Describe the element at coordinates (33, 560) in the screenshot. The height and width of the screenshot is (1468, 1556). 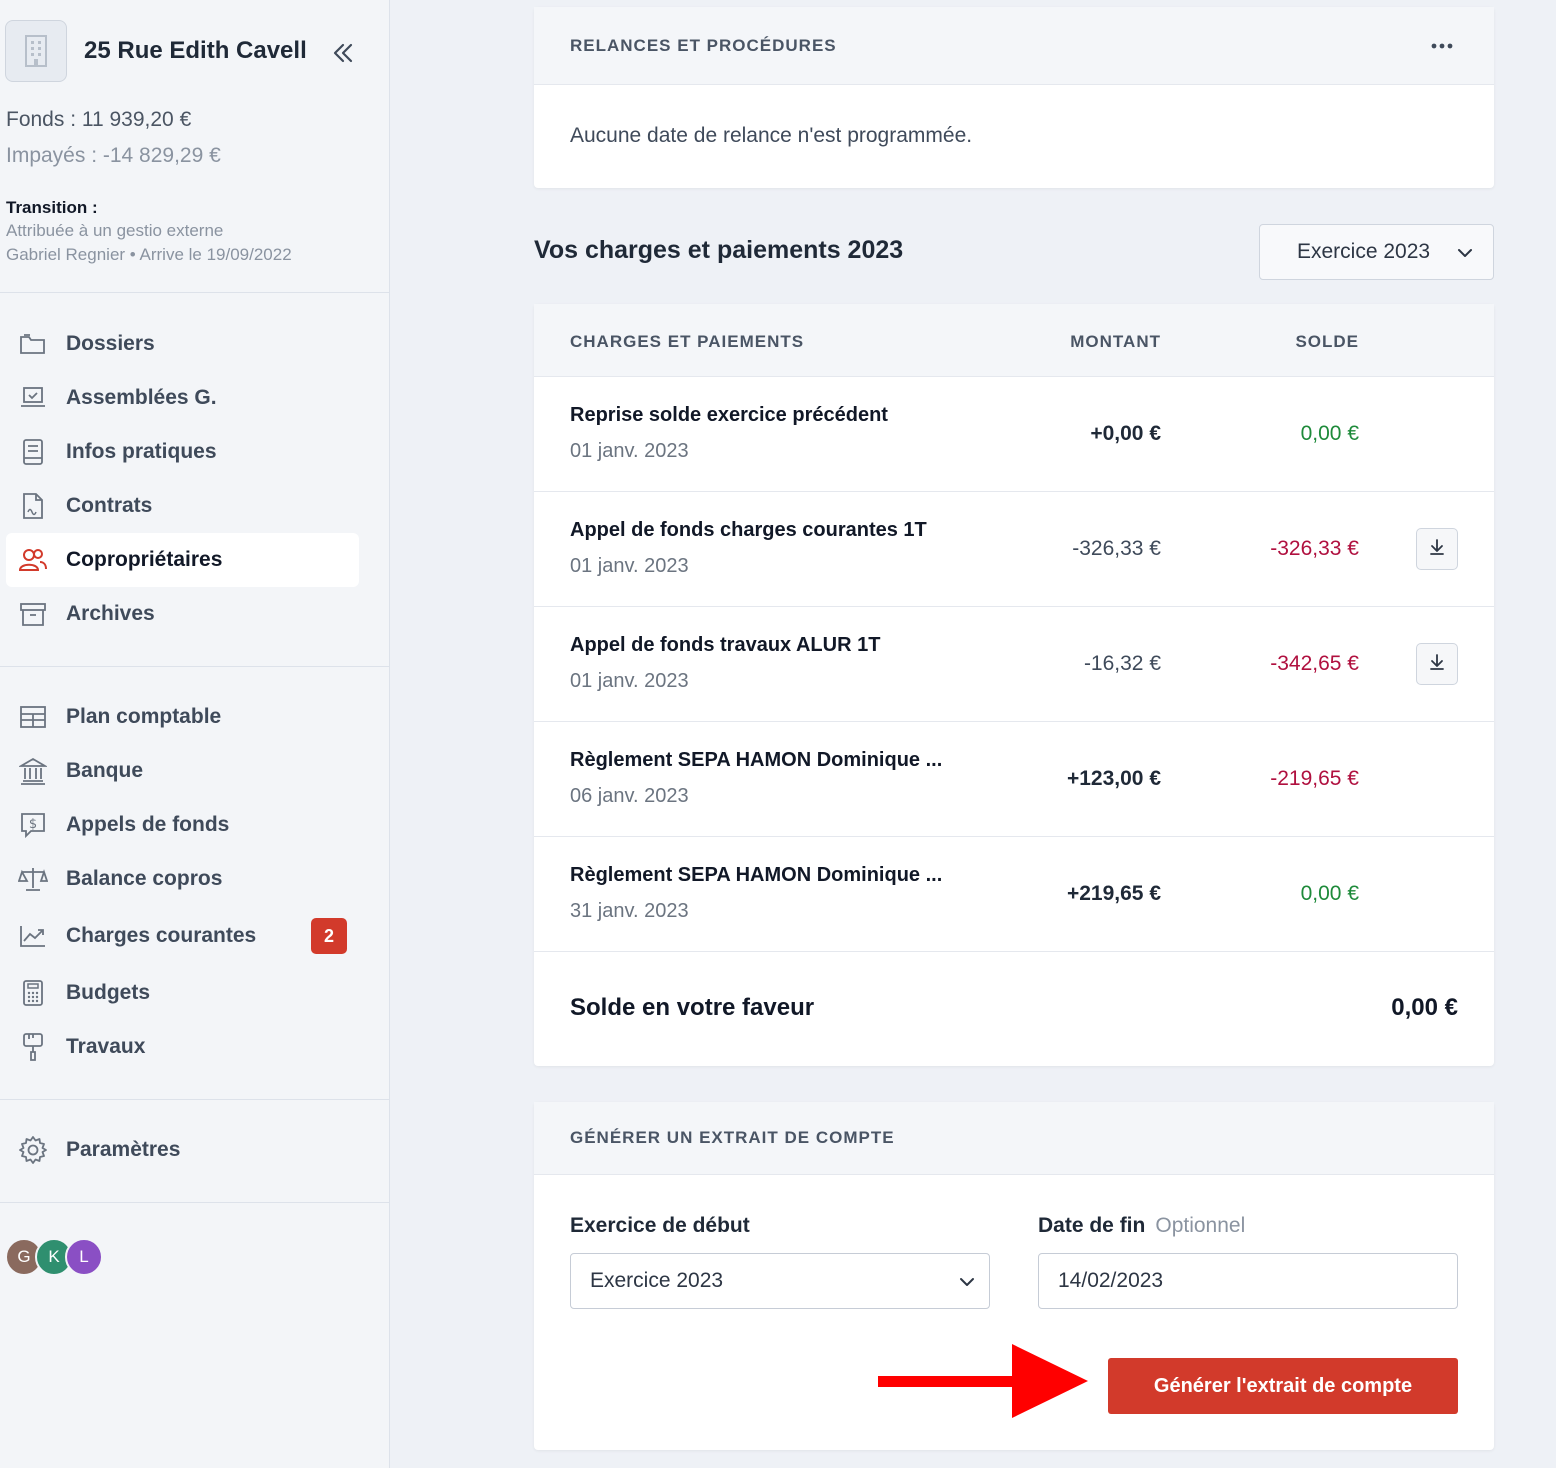
I see `users-icon` at that location.